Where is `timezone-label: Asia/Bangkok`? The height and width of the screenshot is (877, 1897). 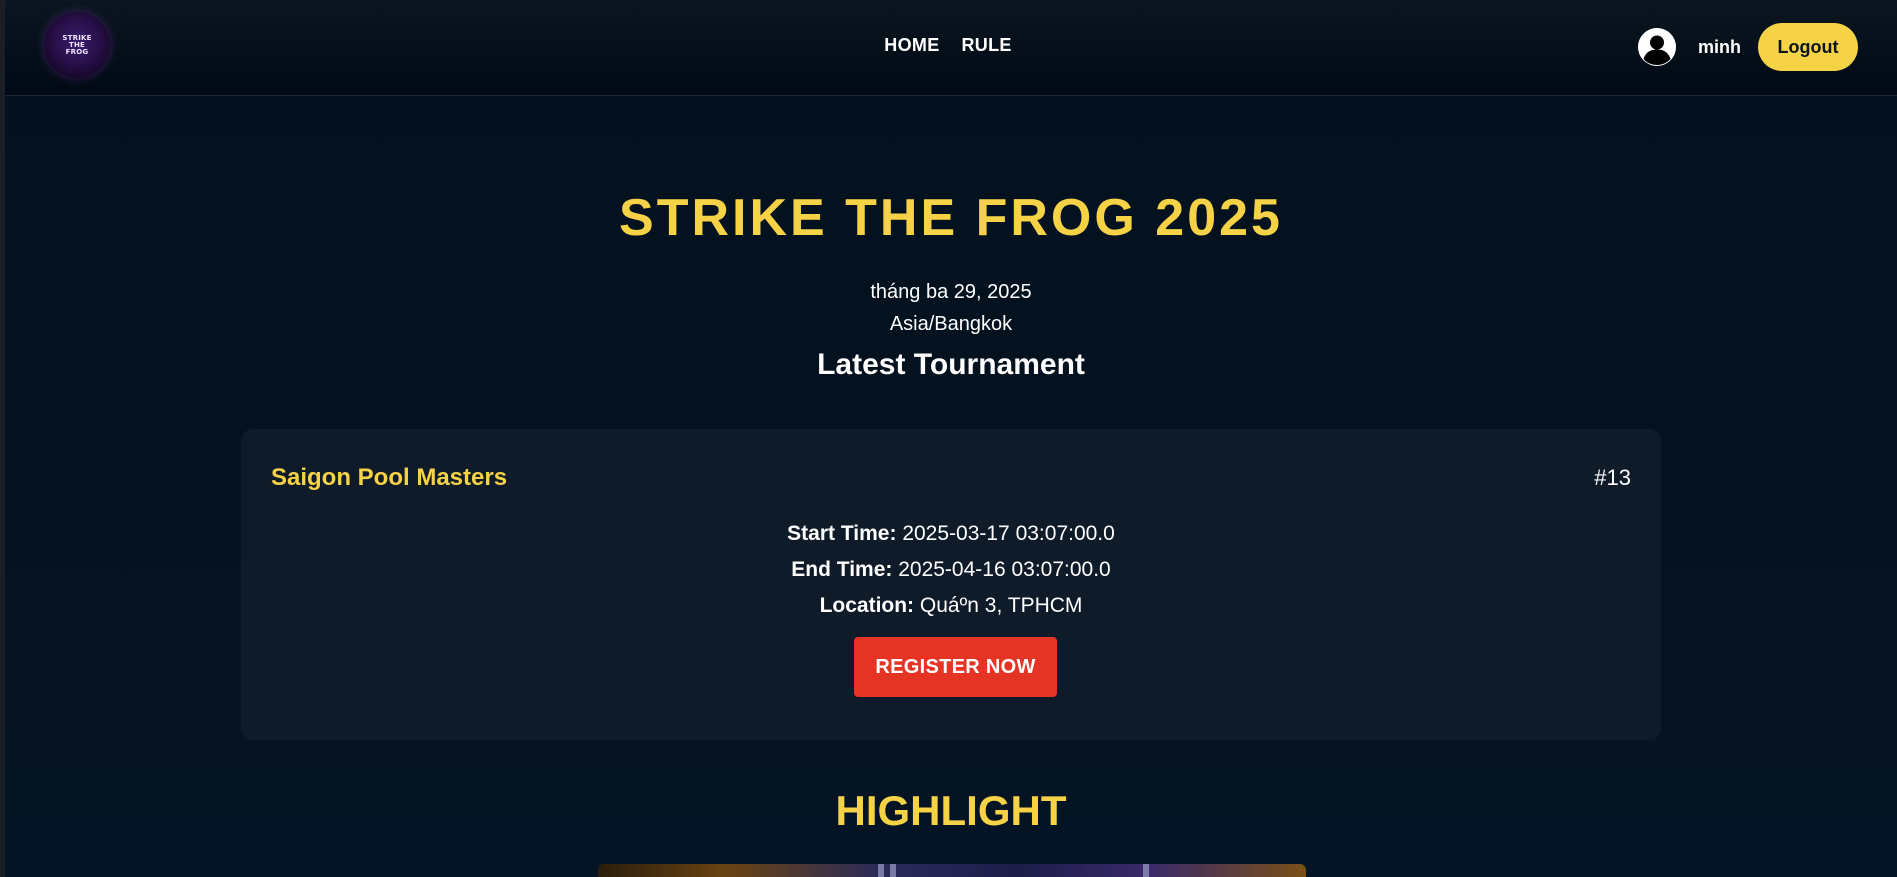 timezone-label: Asia/Bangkok is located at coordinates (951, 324).